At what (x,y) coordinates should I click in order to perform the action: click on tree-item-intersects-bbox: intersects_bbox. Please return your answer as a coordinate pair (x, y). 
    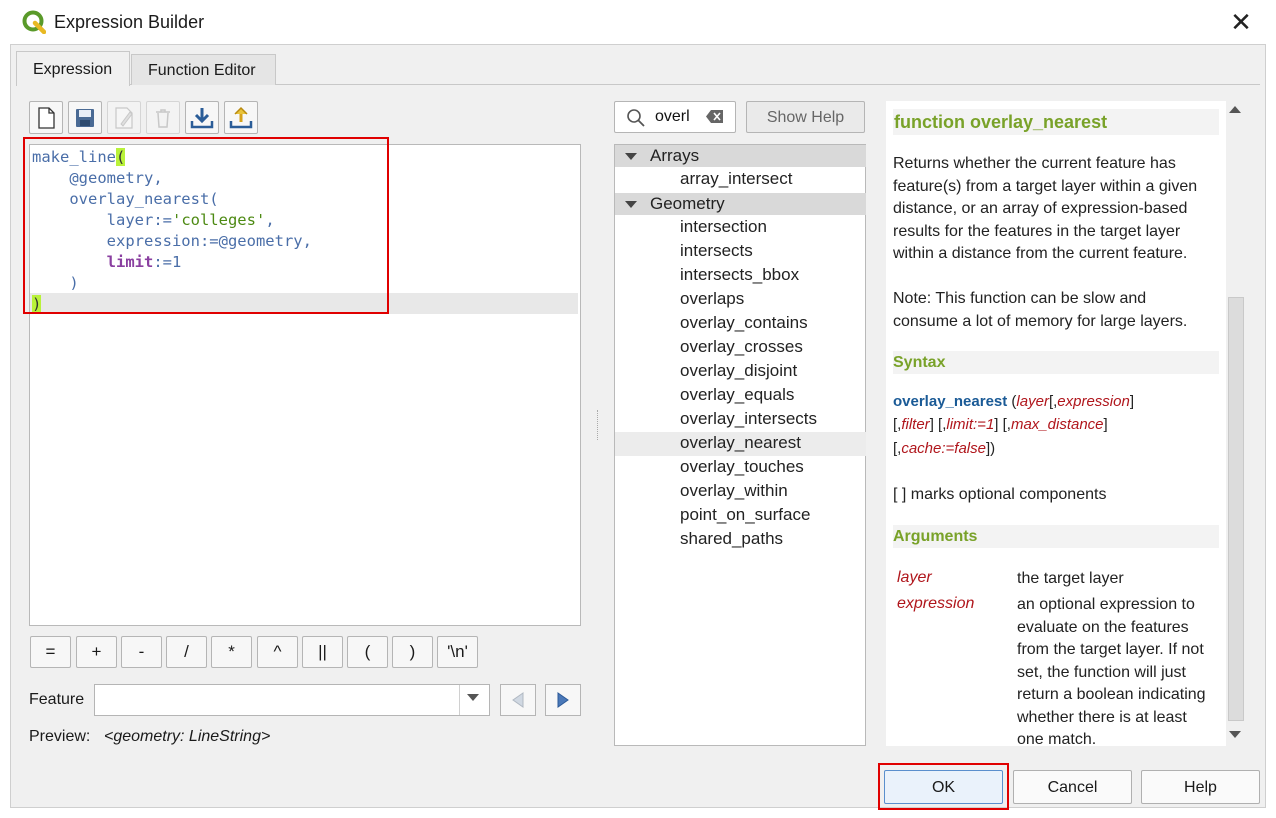
    Looking at the image, I should click on (740, 276).